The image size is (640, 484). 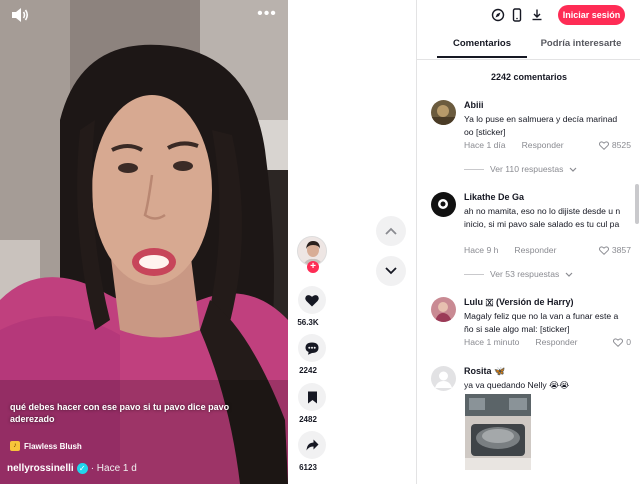 I want to click on comment-bubble-icon, so click(x=312, y=348).